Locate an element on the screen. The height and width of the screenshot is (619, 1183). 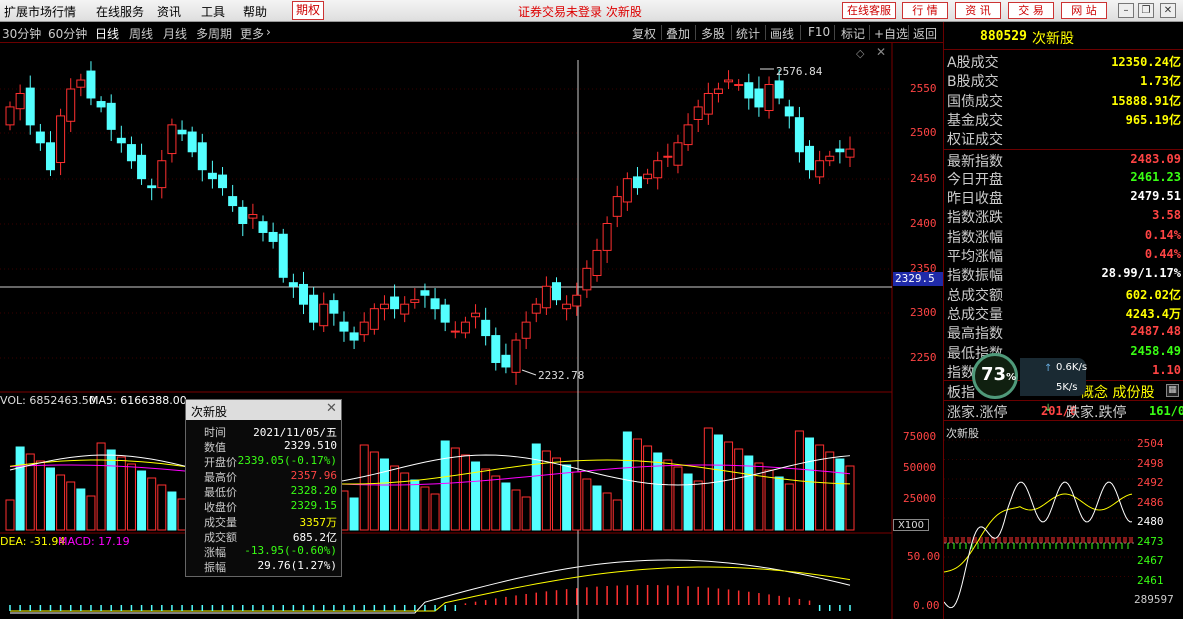
macd-dea-line is located at coordinates (430, 589).